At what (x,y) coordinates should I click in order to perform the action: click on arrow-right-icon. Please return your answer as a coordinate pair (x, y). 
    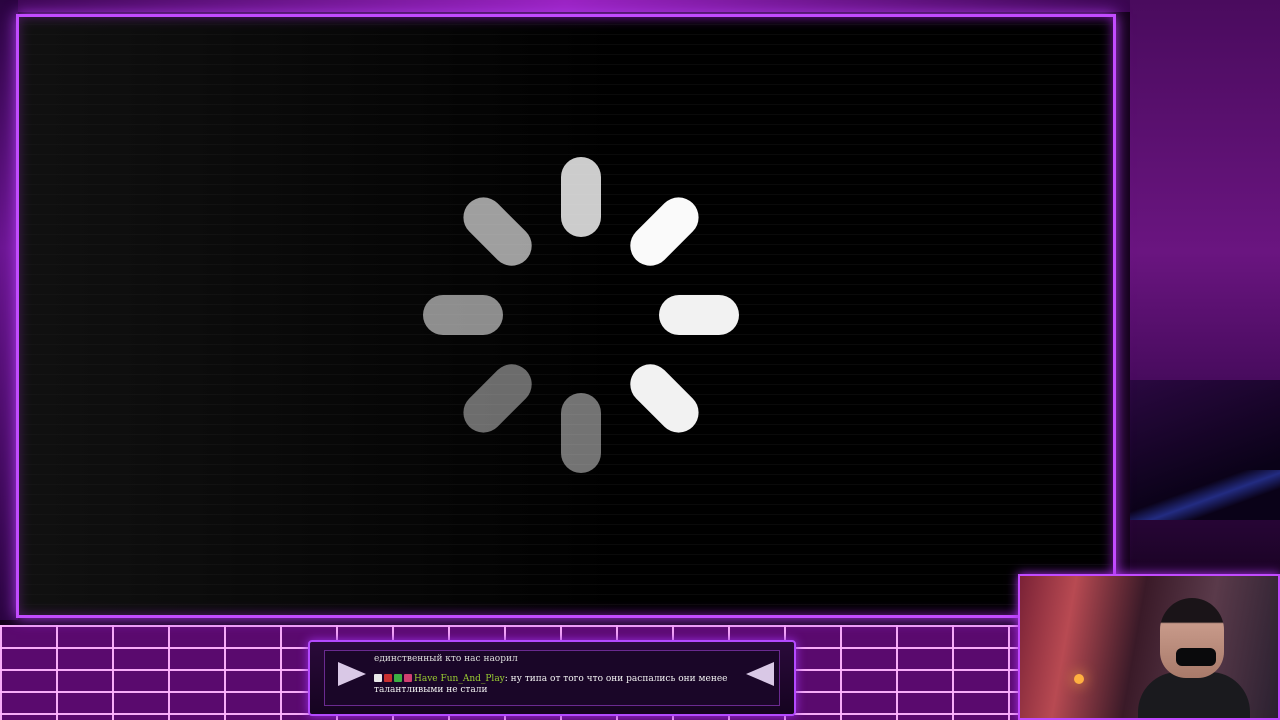
    Looking at the image, I should click on (760, 674).